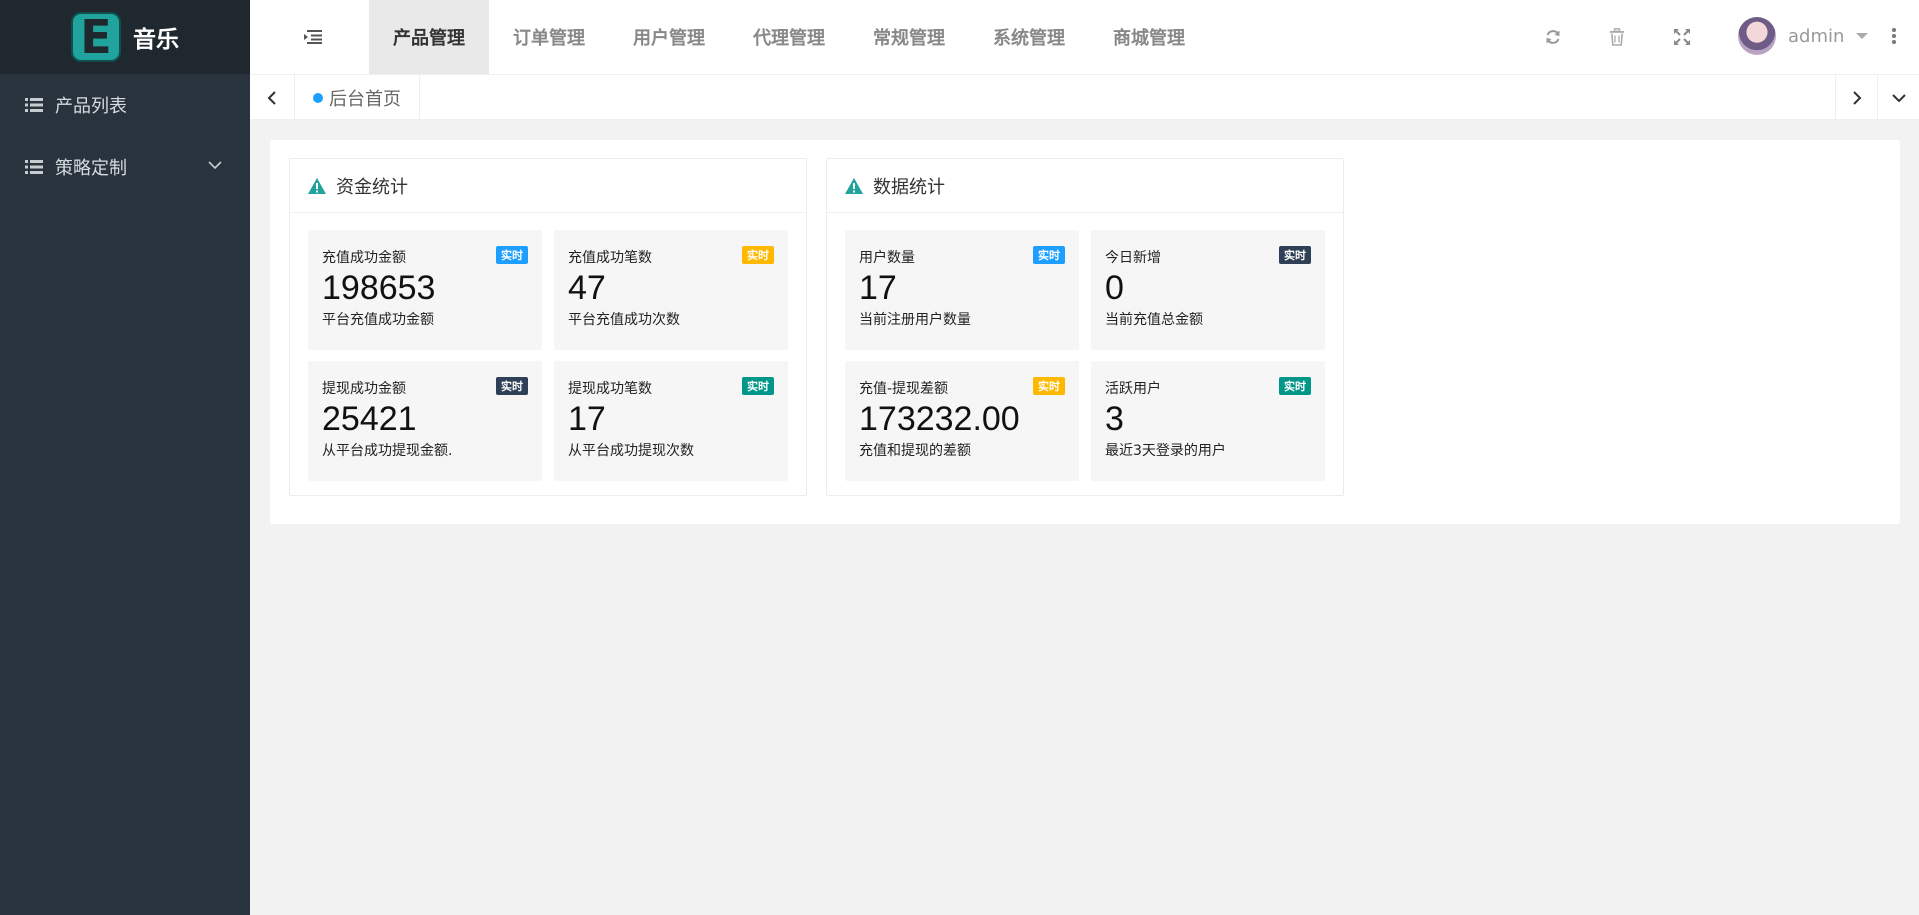 The height and width of the screenshot is (915, 1919). What do you see at coordinates (587, 288) in the screenshot?
I see `stat-value: 47` at bounding box center [587, 288].